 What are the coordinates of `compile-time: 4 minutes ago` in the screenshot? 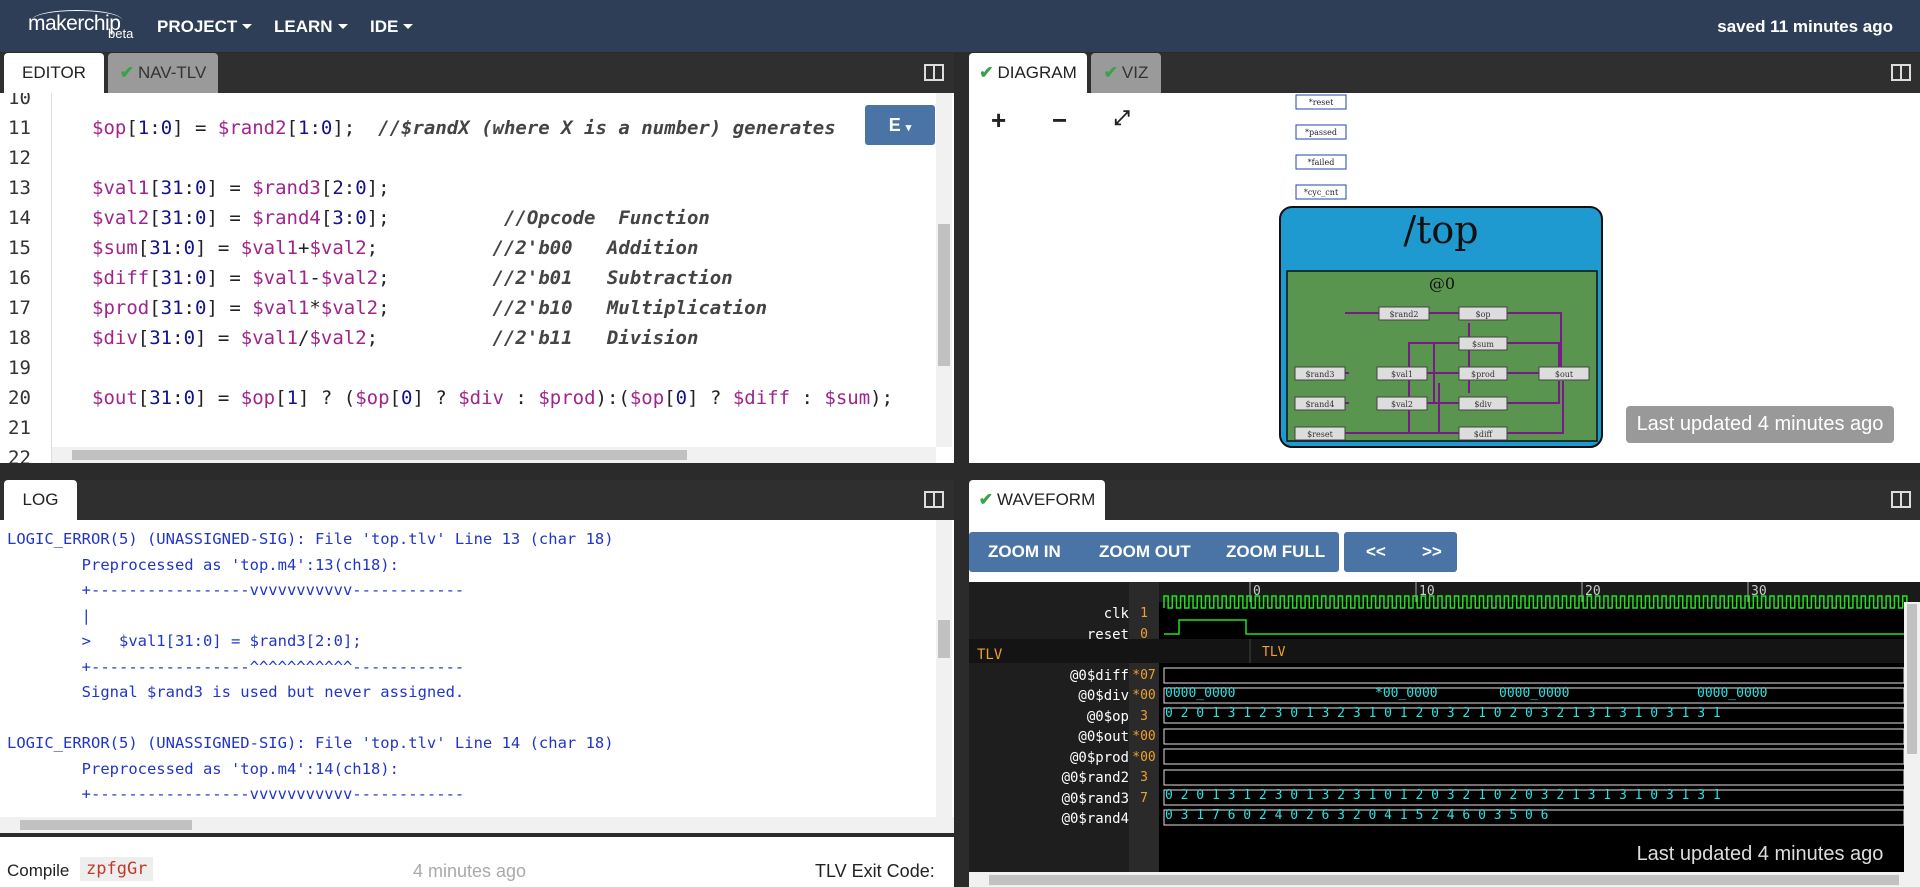 It's located at (470, 871).